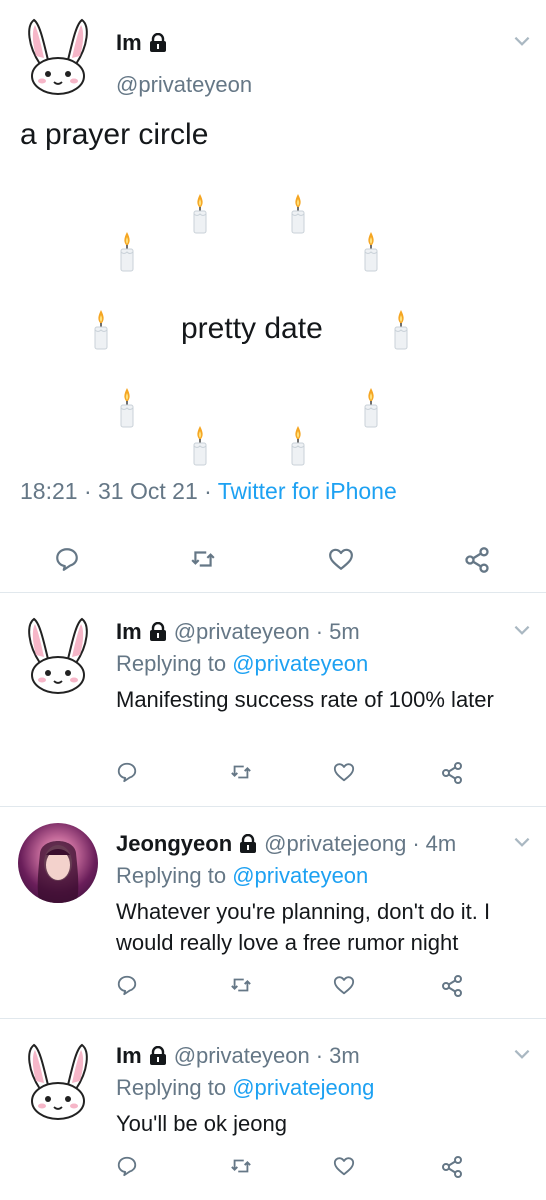 Image resolution: width=546 pixels, height=1200 pixels. I want to click on reply-header: Im @privateyeon · 5m, so click(238, 632).